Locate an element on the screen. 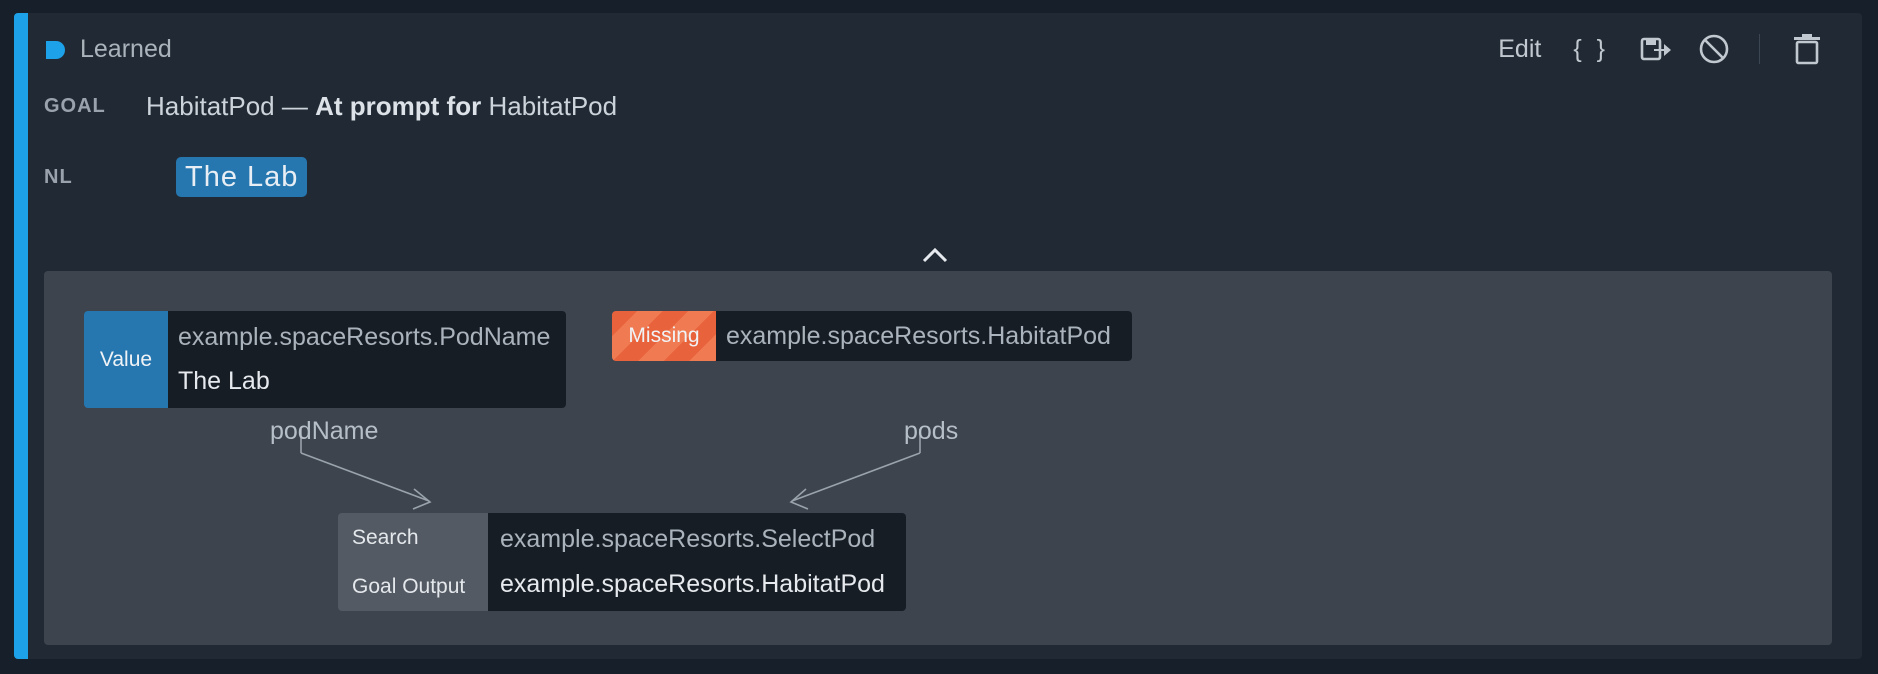  search-label: Search is located at coordinates (385, 537).